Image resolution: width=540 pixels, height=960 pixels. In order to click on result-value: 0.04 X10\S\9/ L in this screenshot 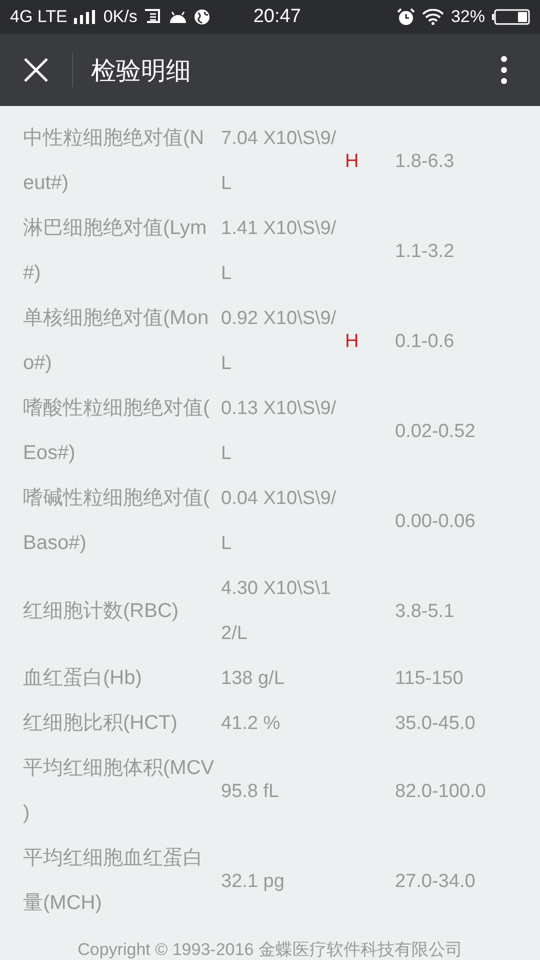, I will do `click(279, 521)`.